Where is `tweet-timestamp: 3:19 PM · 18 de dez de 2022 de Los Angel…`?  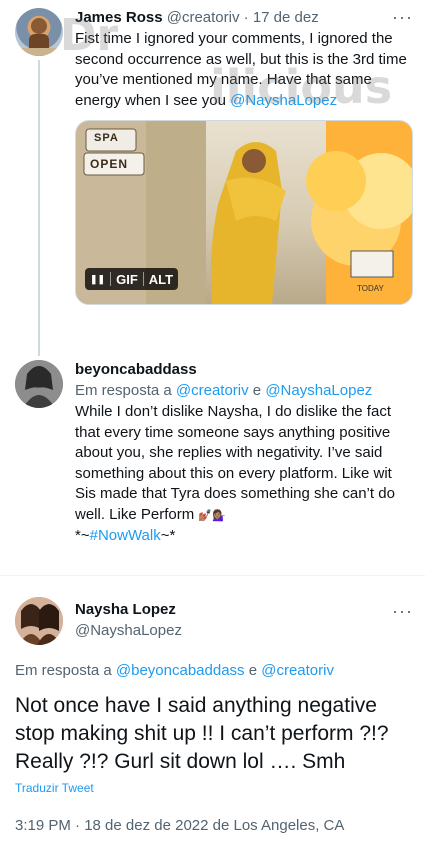
tweet-timestamp: 3:19 PM · 18 de dez de 2022 de Los Angel… is located at coordinates (179, 825).